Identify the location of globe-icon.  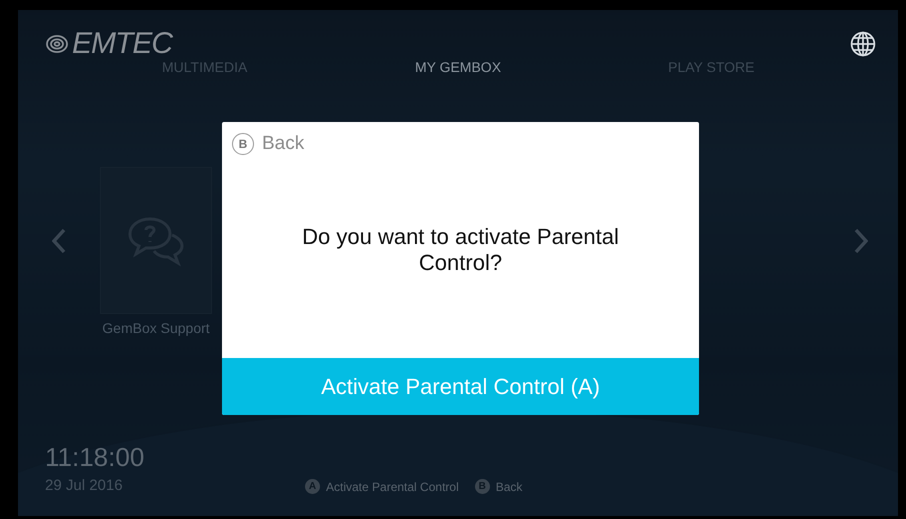
(863, 44).